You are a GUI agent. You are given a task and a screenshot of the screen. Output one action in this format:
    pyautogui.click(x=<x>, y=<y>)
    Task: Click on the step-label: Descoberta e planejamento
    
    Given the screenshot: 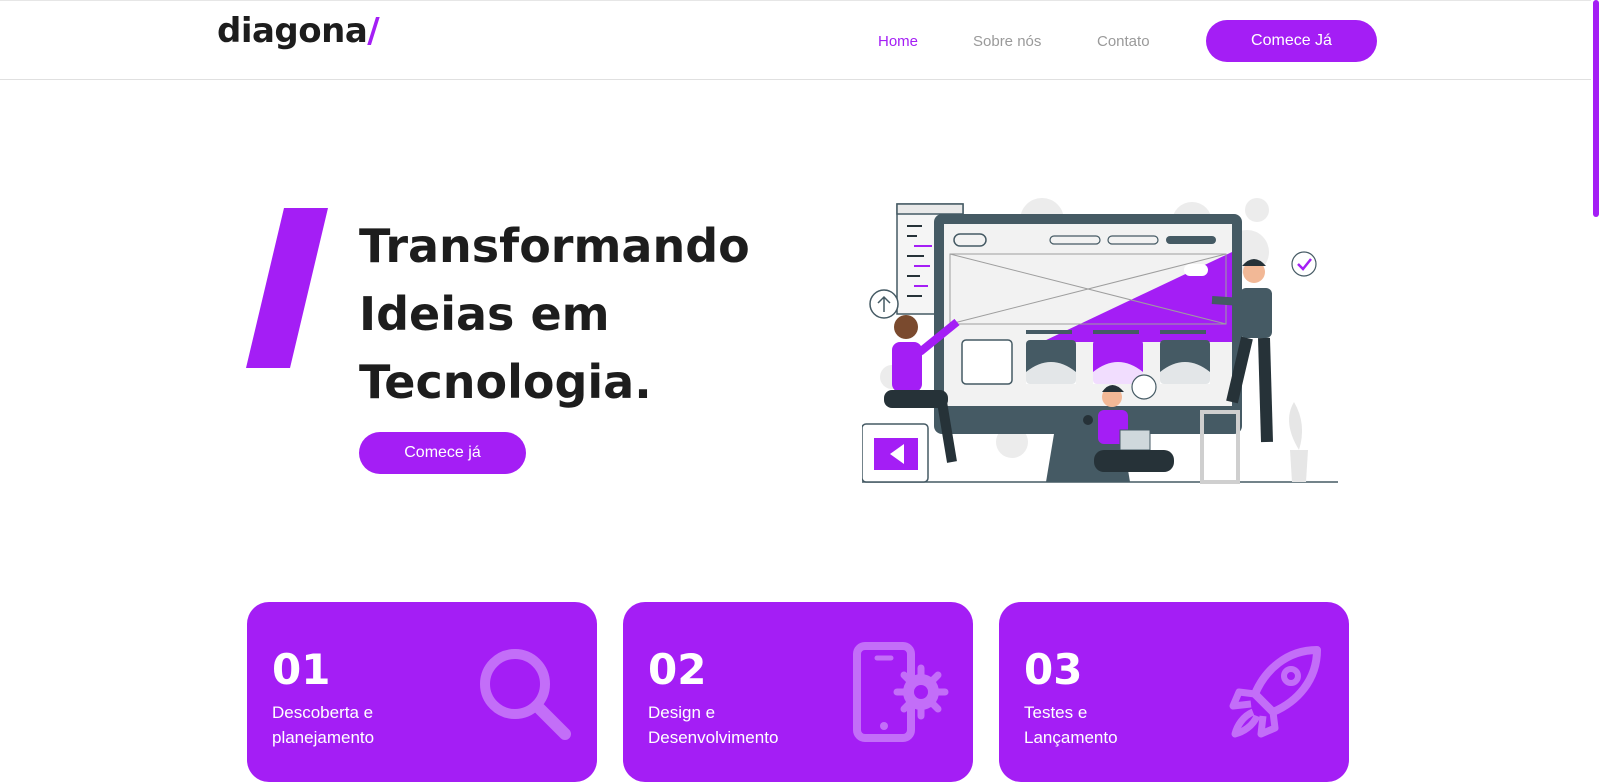 What is the action you would take?
    pyautogui.click(x=372, y=725)
    